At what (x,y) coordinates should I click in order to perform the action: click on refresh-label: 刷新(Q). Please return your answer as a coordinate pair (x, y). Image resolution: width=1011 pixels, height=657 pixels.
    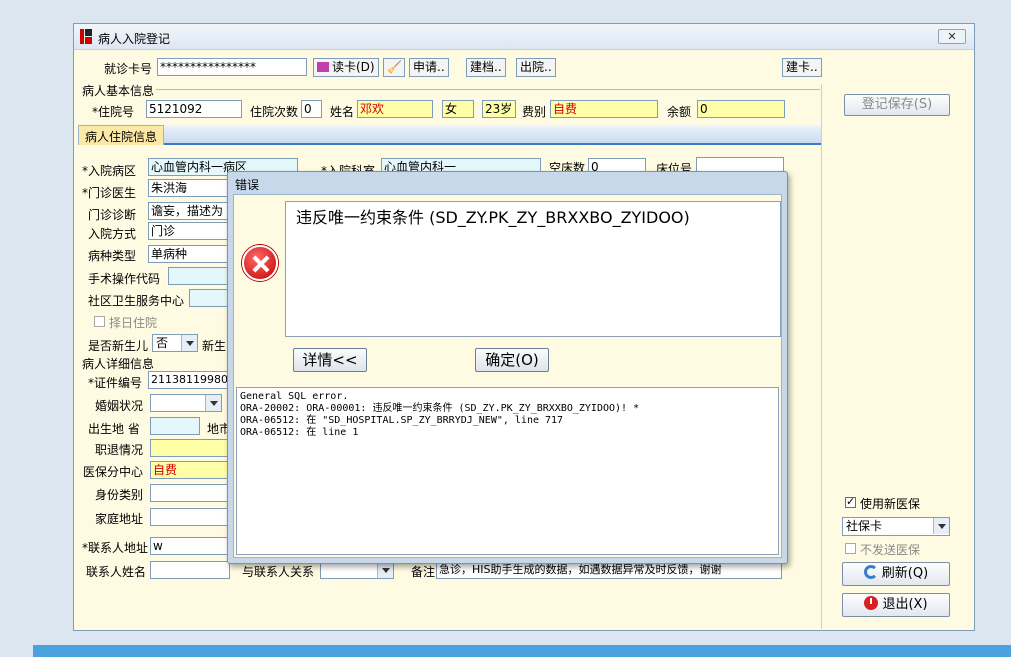
    Looking at the image, I should click on (905, 573).